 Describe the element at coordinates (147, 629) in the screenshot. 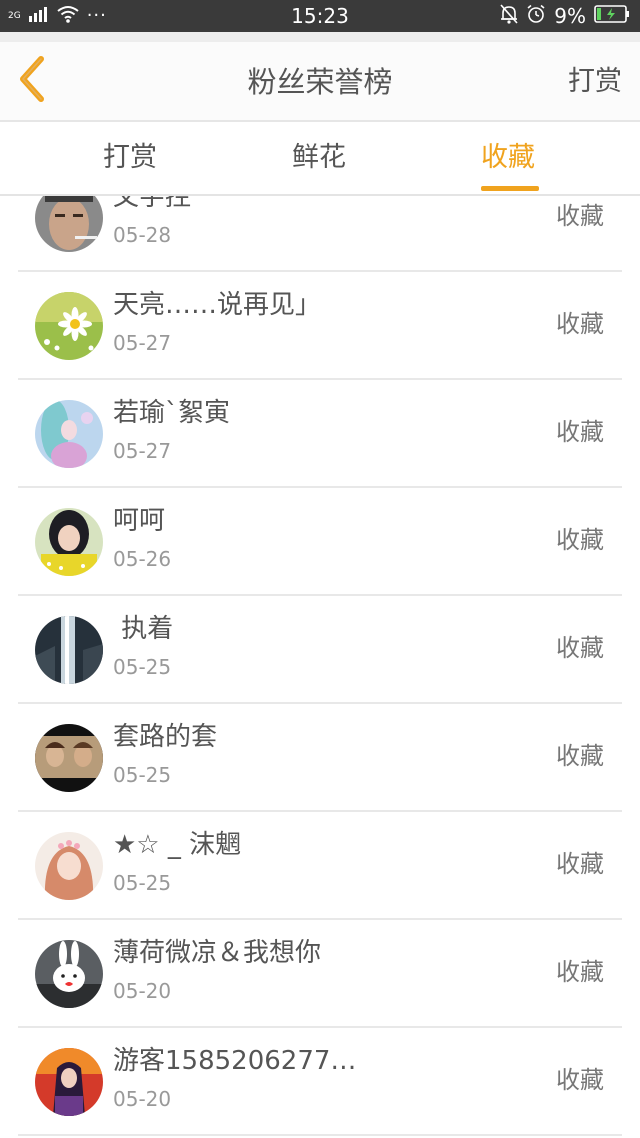

I see `fan-name-text: 执着` at that location.